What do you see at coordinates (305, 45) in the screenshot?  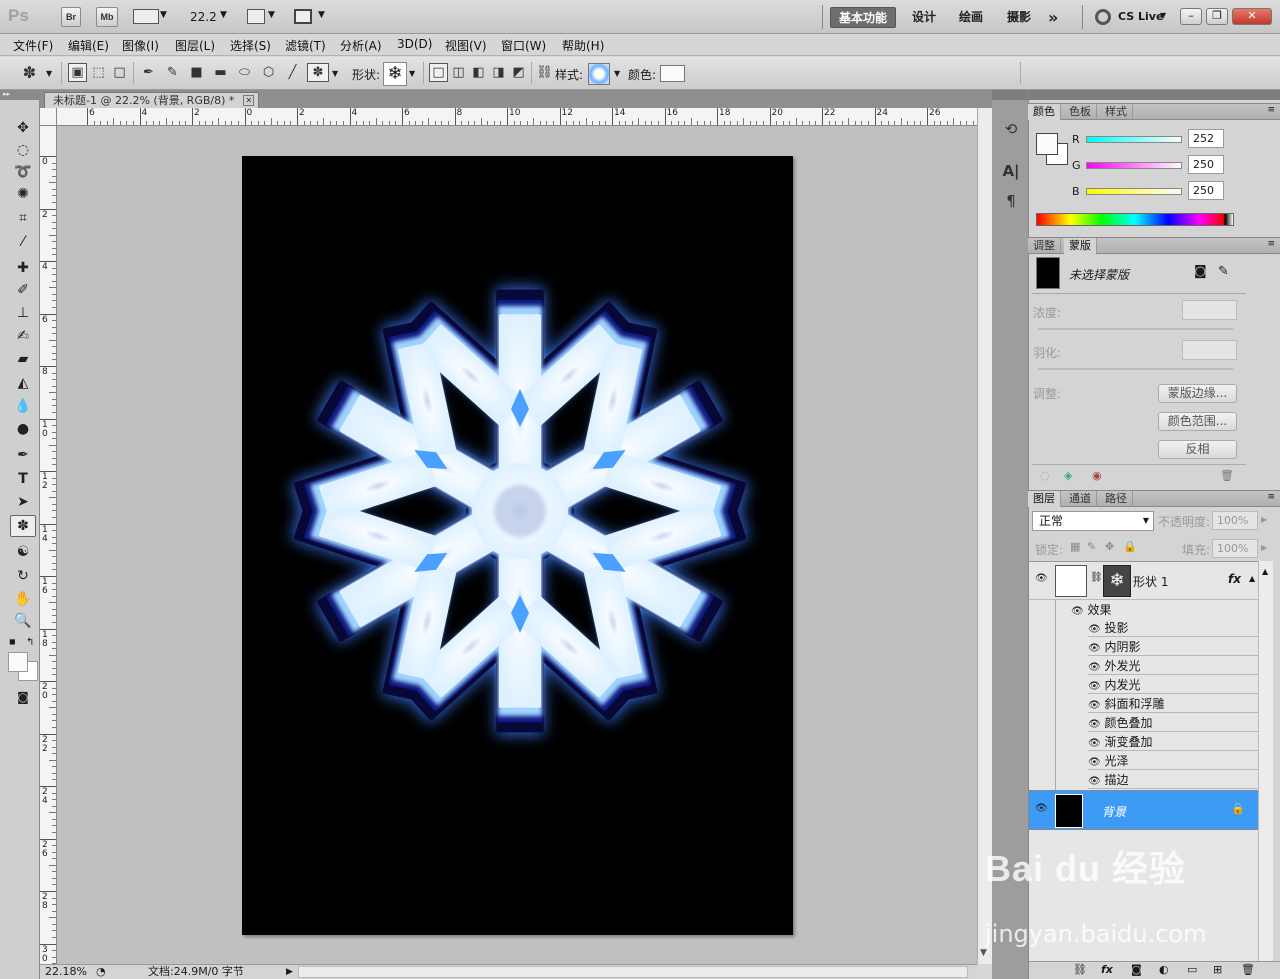 I see `menu-filter: 滤镜(T)` at bounding box center [305, 45].